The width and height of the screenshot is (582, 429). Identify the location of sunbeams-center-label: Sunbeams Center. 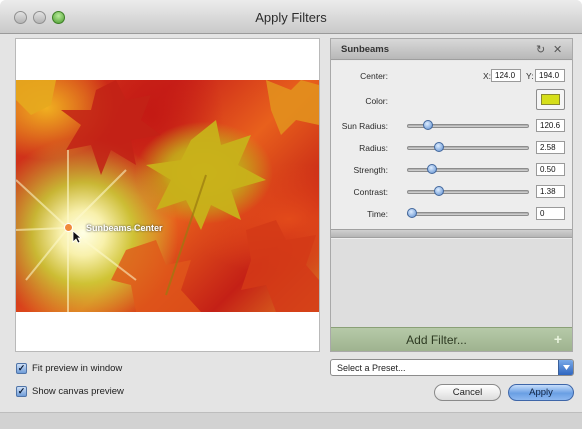
(124, 228).